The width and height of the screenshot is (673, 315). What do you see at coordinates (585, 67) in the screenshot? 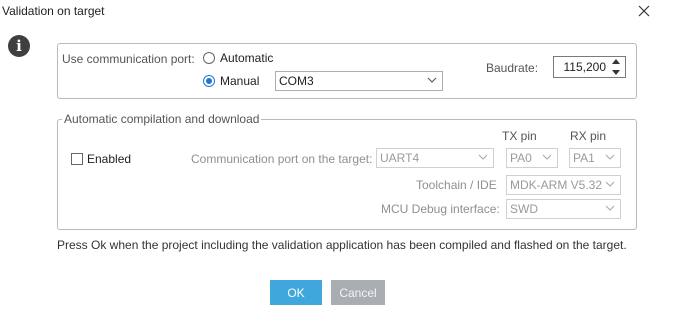
I see `baudrate-value: 115,200` at bounding box center [585, 67].